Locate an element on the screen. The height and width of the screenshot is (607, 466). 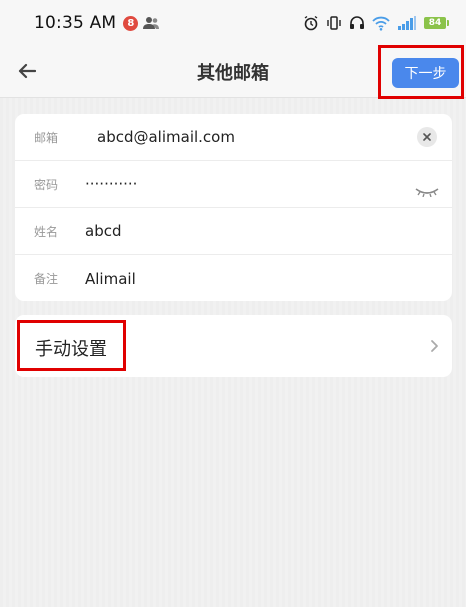
notification-badge: 8 is located at coordinates (131, 23).